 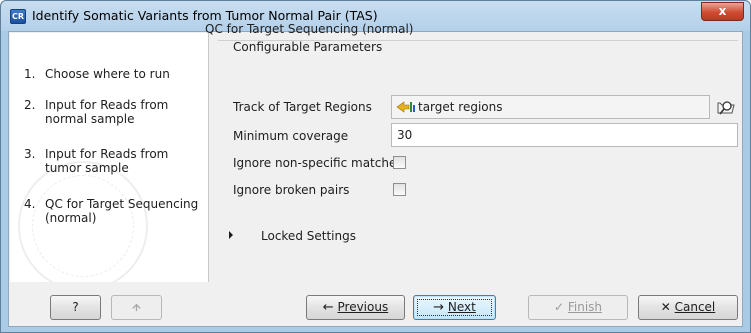 What do you see at coordinates (30, 154) in the screenshot?
I see `step-number: 3.` at bounding box center [30, 154].